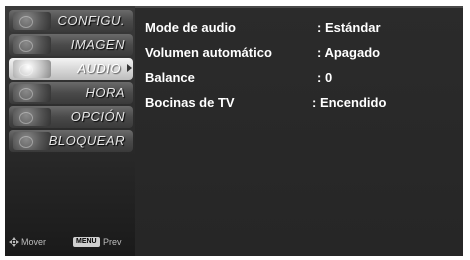  I want to click on submenu-arrow-icon, so click(129, 68).